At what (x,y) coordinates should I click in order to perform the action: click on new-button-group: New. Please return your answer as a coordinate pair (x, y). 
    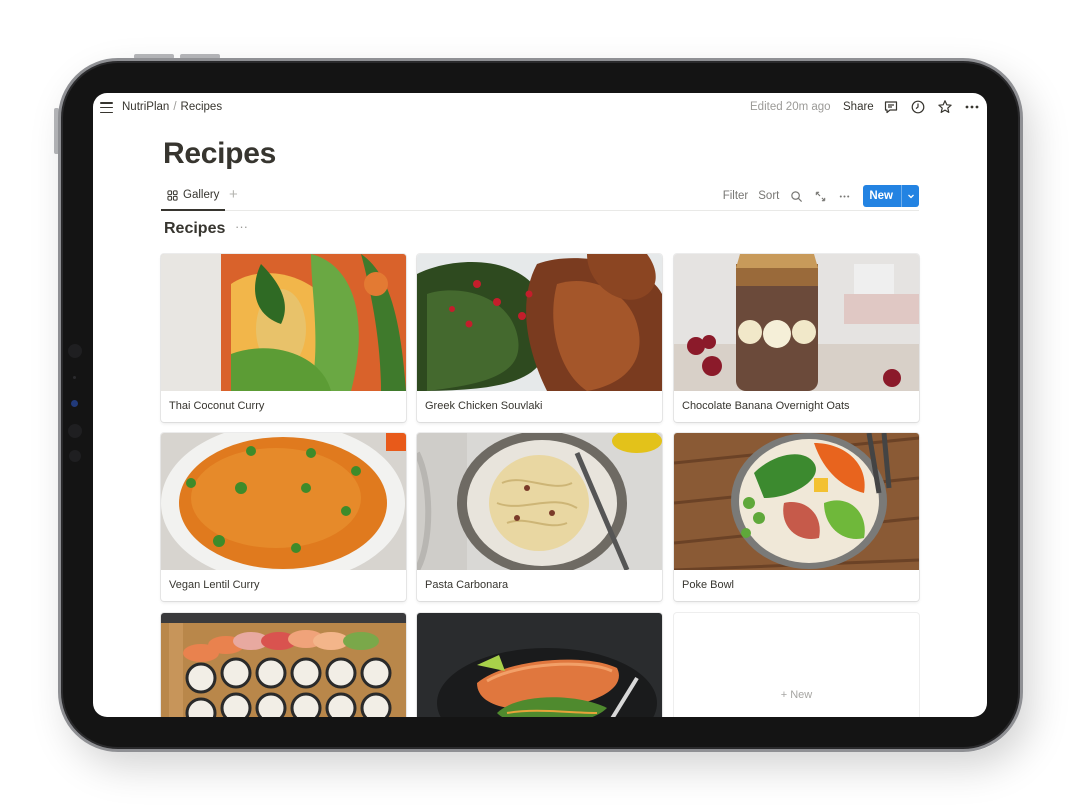
    Looking at the image, I should click on (891, 196).